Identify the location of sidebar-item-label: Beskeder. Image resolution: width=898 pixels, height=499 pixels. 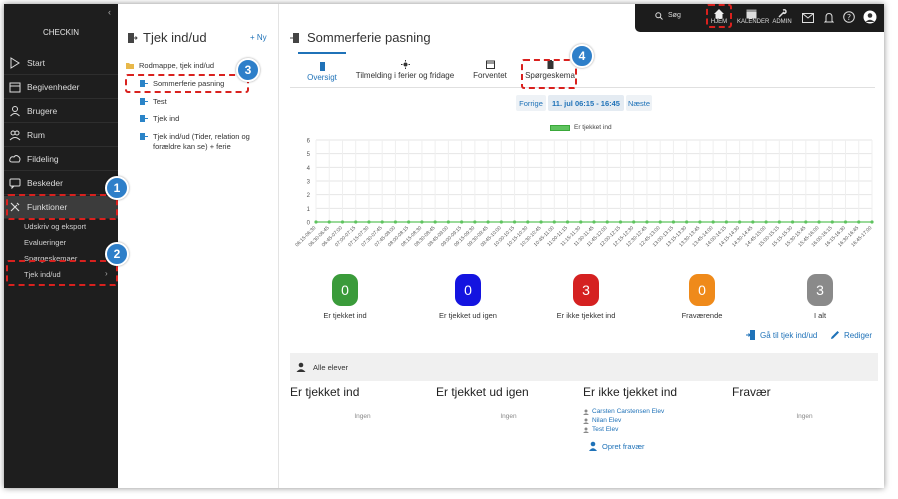
(45, 183).